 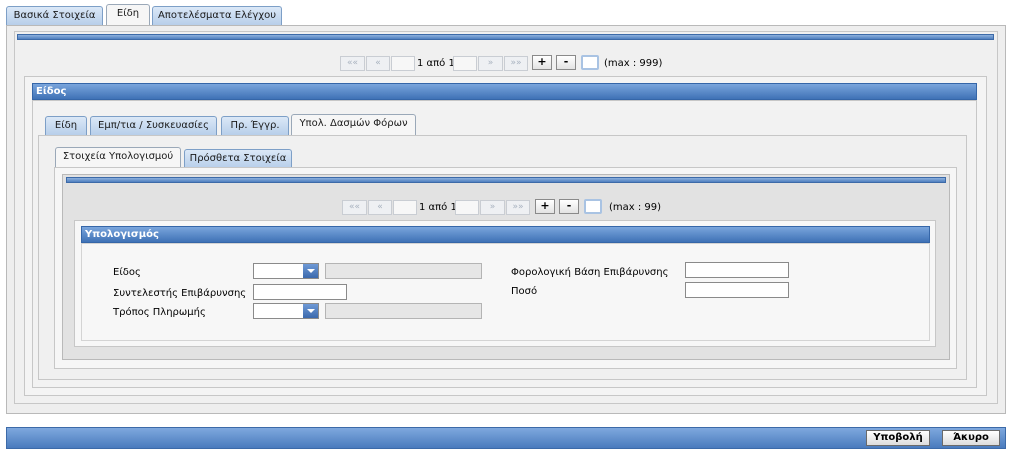 I want to click on inner-pager-first-button: ««, so click(x=354, y=207).